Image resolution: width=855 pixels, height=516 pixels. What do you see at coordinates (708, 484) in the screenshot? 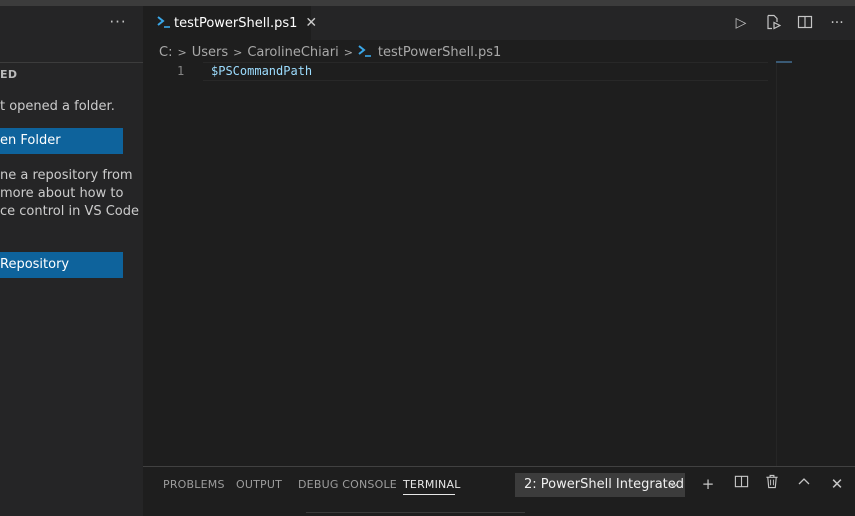
I see `new-terminal-icon: +` at bounding box center [708, 484].